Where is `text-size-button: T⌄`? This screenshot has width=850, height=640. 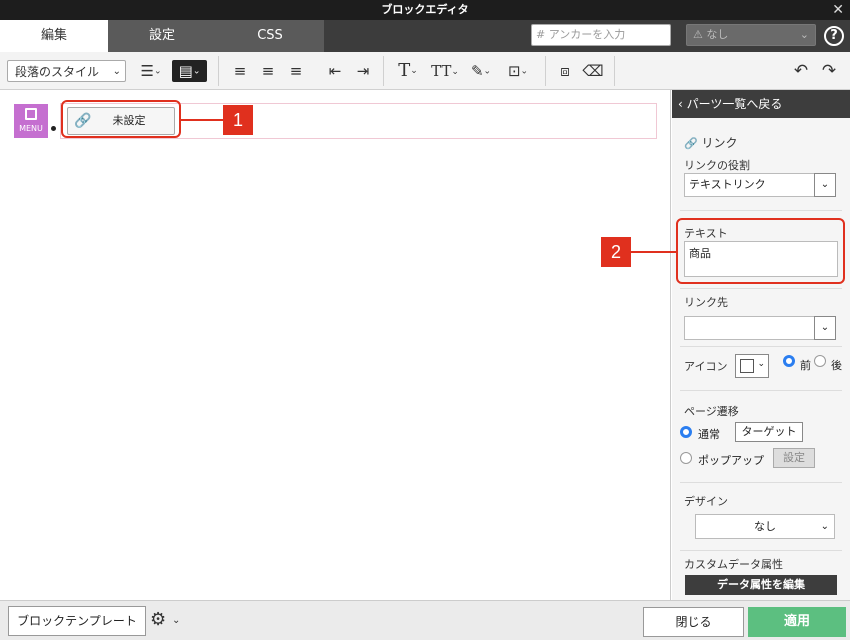
text-size-button: T⌄ is located at coordinates (408, 71).